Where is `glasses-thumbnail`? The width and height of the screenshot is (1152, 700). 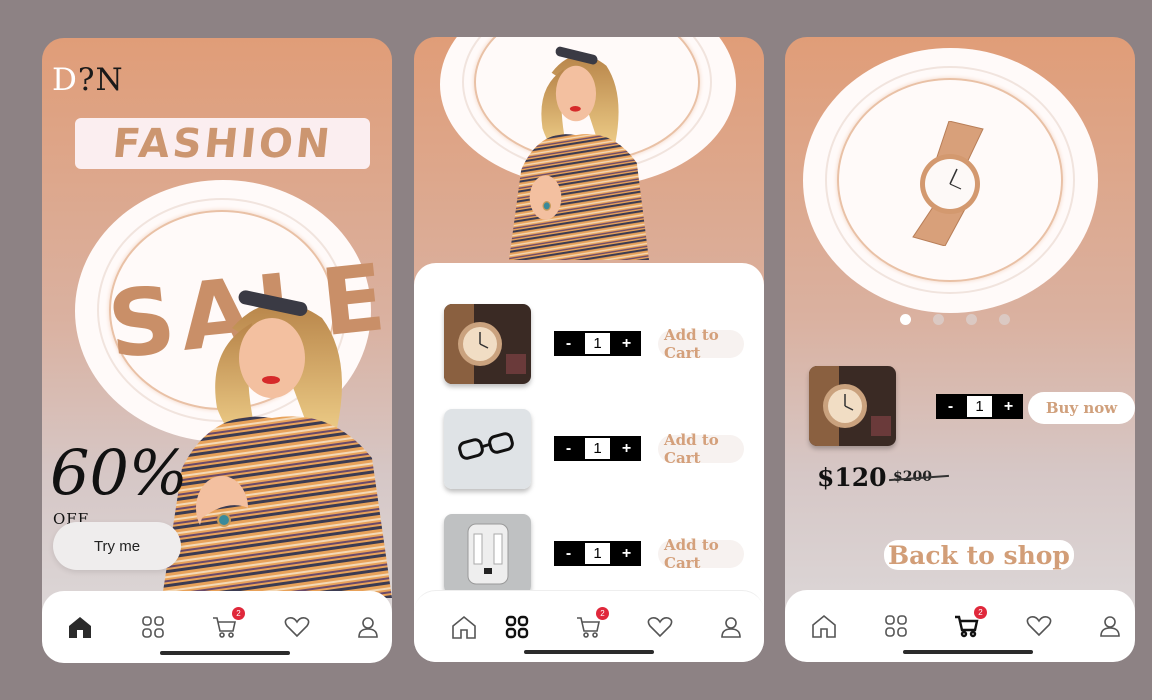
glasses-thumbnail is located at coordinates (487, 449).